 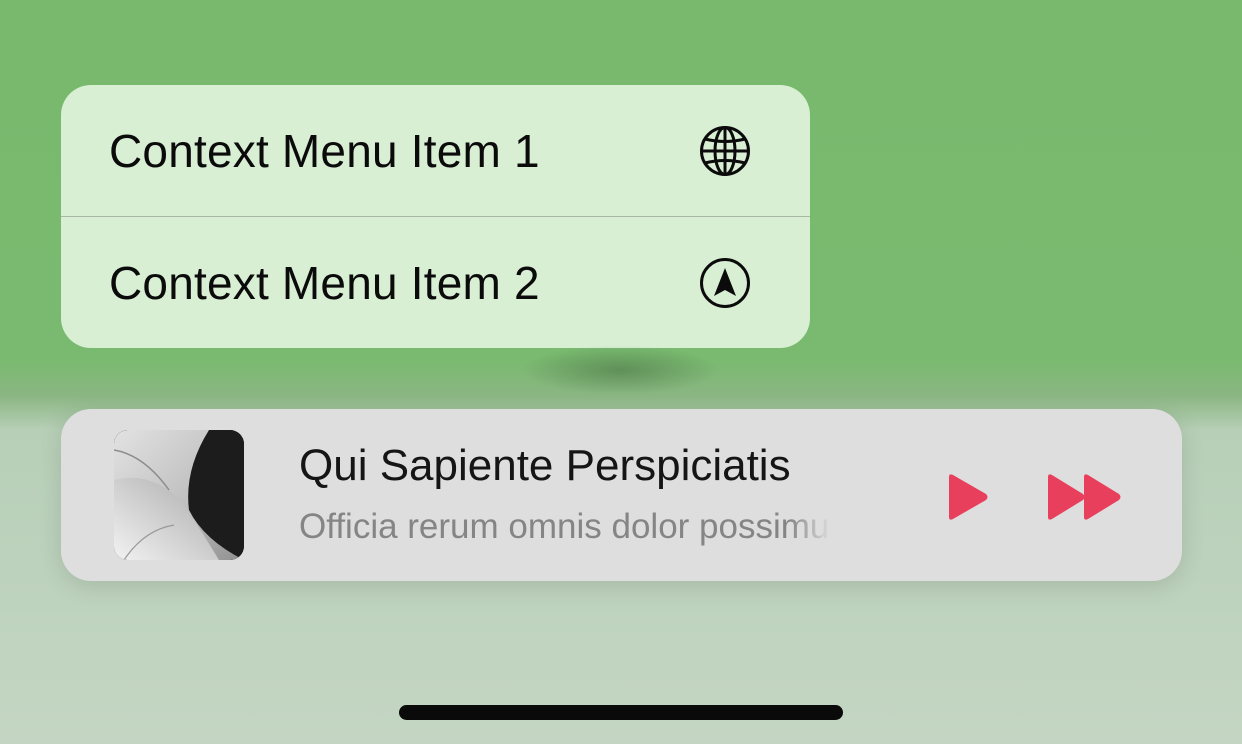 What do you see at coordinates (179, 495) in the screenshot?
I see `album-artwork` at bounding box center [179, 495].